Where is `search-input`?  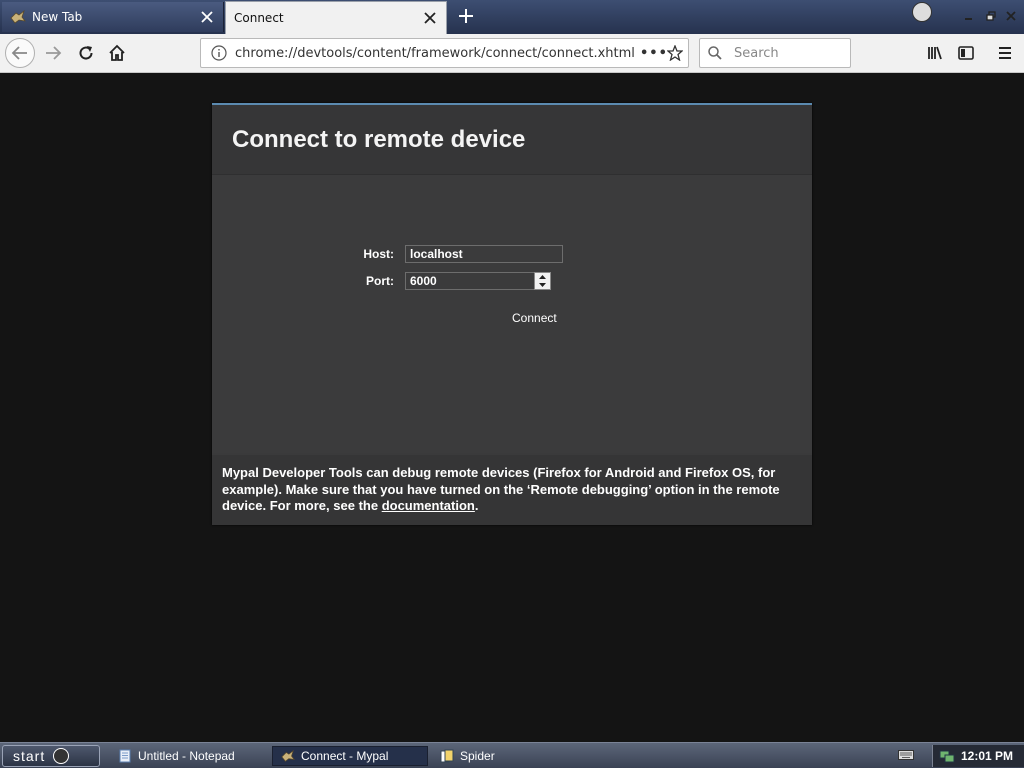 search-input is located at coordinates (789, 53).